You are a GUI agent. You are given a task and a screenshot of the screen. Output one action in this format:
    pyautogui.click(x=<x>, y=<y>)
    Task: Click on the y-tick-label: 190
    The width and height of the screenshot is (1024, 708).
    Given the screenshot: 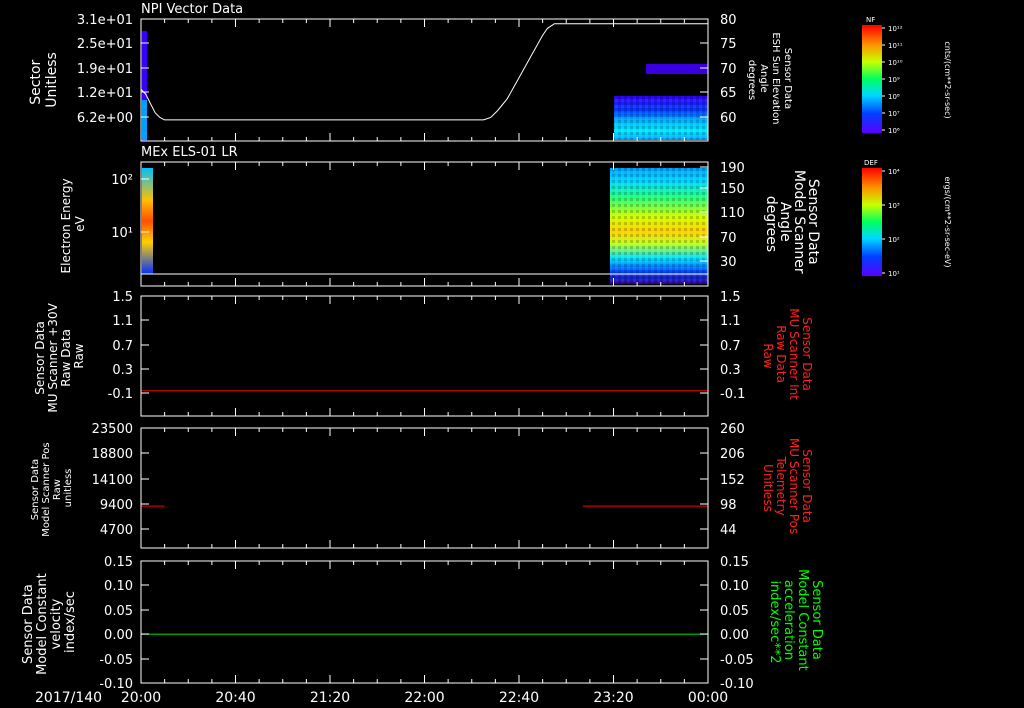 What is the action you would take?
    pyautogui.click(x=732, y=168)
    